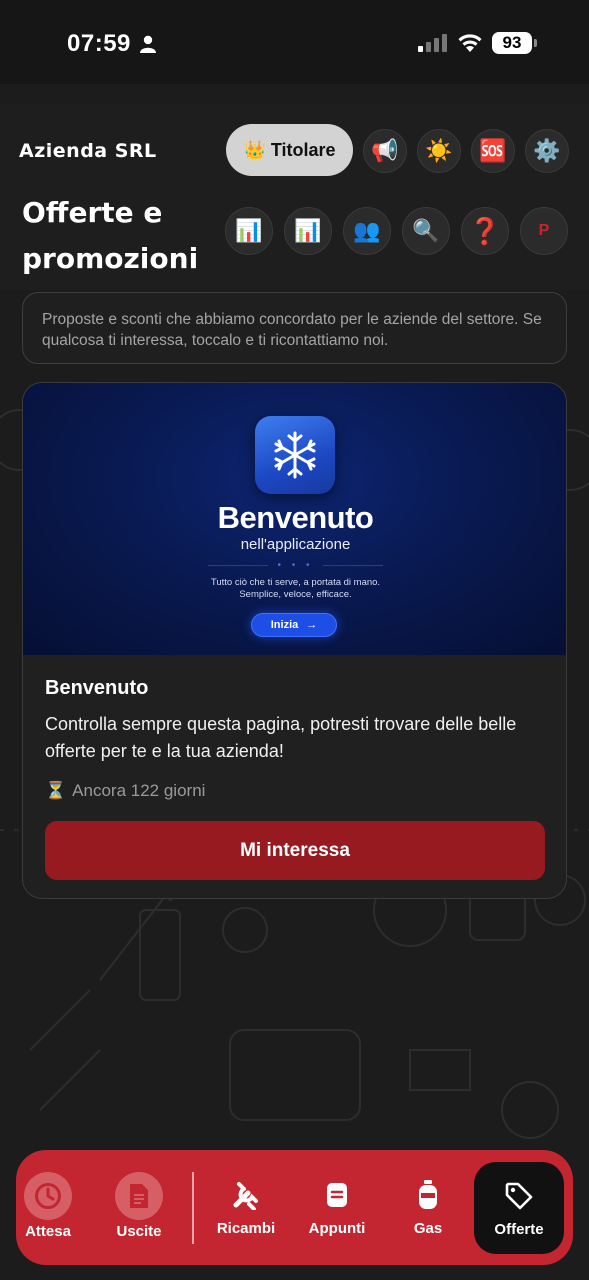  What do you see at coordinates (56, 790) in the screenshot?
I see `hourglass-icon: ⏳` at bounding box center [56, 790].